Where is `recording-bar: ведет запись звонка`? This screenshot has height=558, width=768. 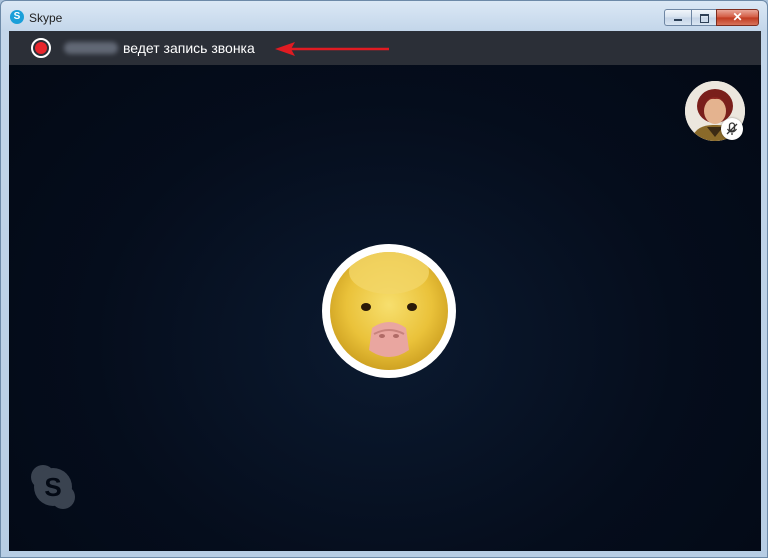 recording-bar: ведет запись звонка is located at coordinates (385, 48).